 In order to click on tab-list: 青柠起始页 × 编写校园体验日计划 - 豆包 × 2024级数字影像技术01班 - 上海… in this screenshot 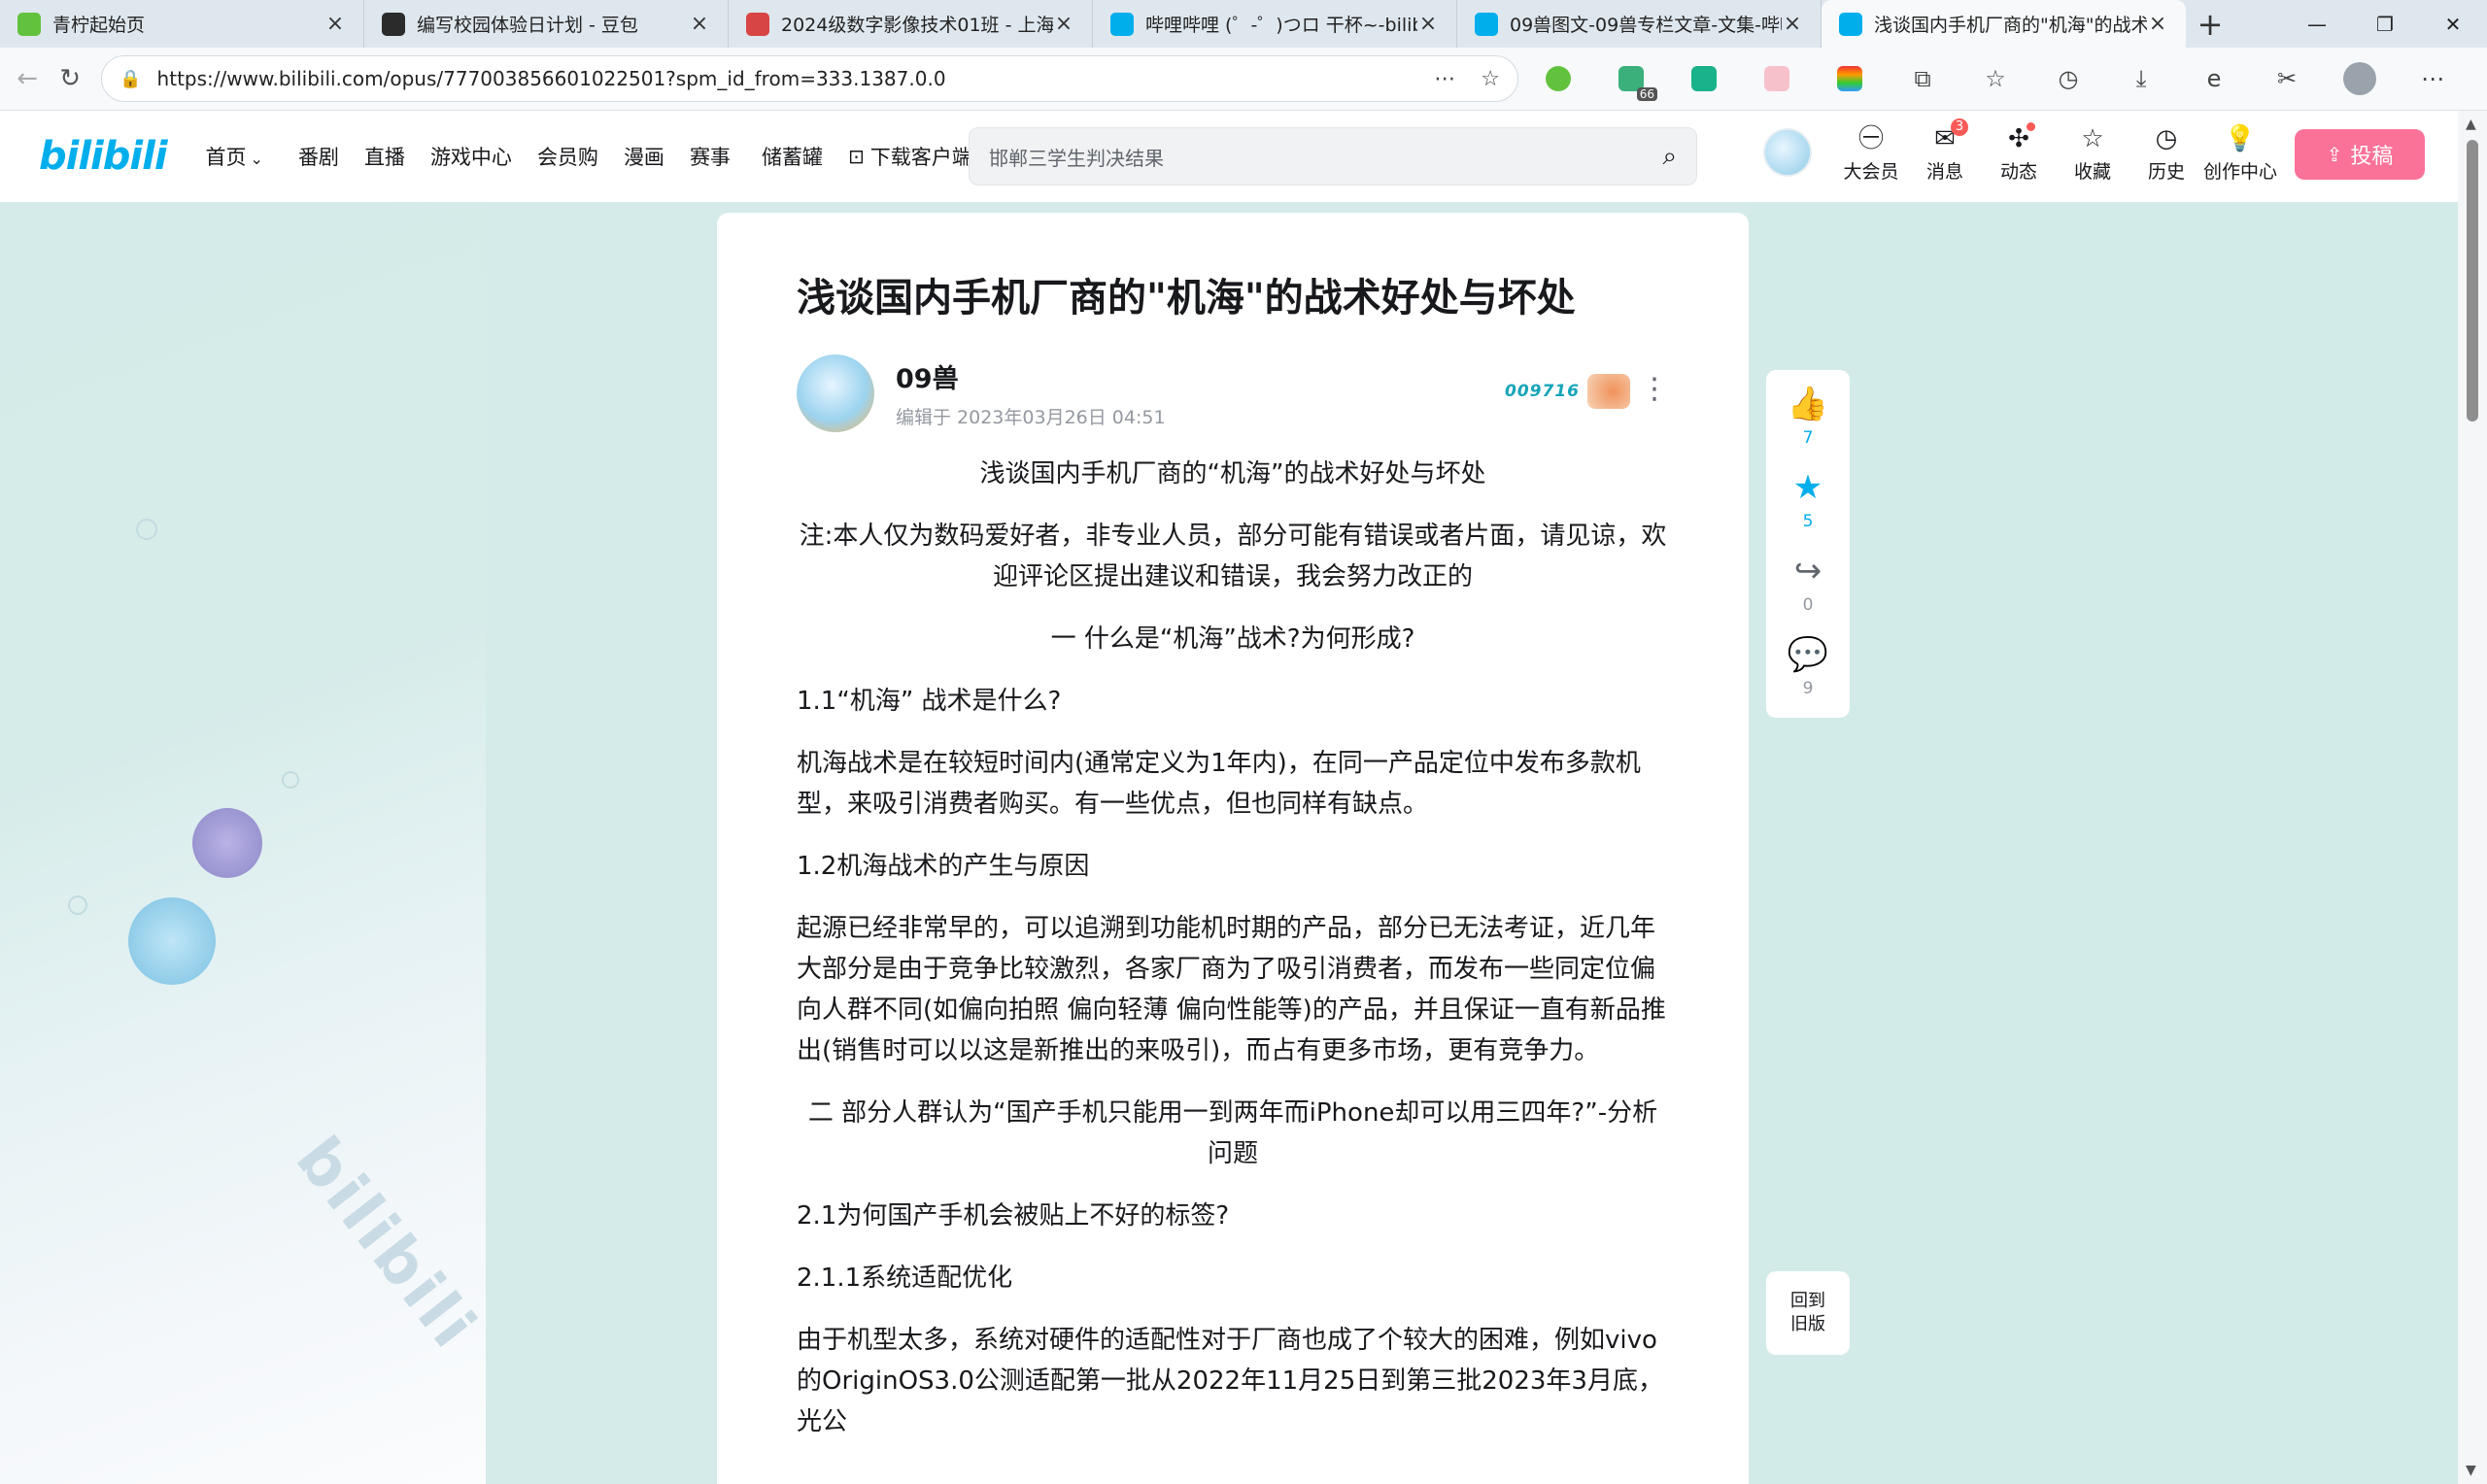, I will do `click(1093, 24)`.